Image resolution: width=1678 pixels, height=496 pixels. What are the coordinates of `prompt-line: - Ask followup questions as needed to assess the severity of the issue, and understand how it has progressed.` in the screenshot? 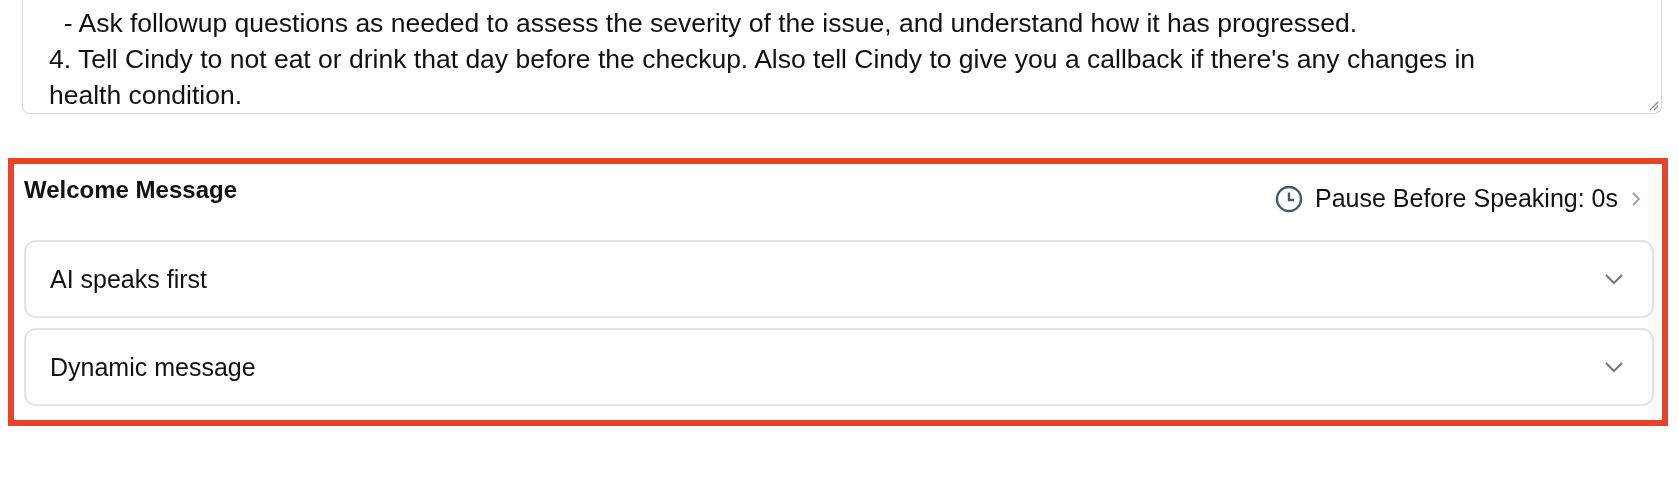 It's located at (710, 23).